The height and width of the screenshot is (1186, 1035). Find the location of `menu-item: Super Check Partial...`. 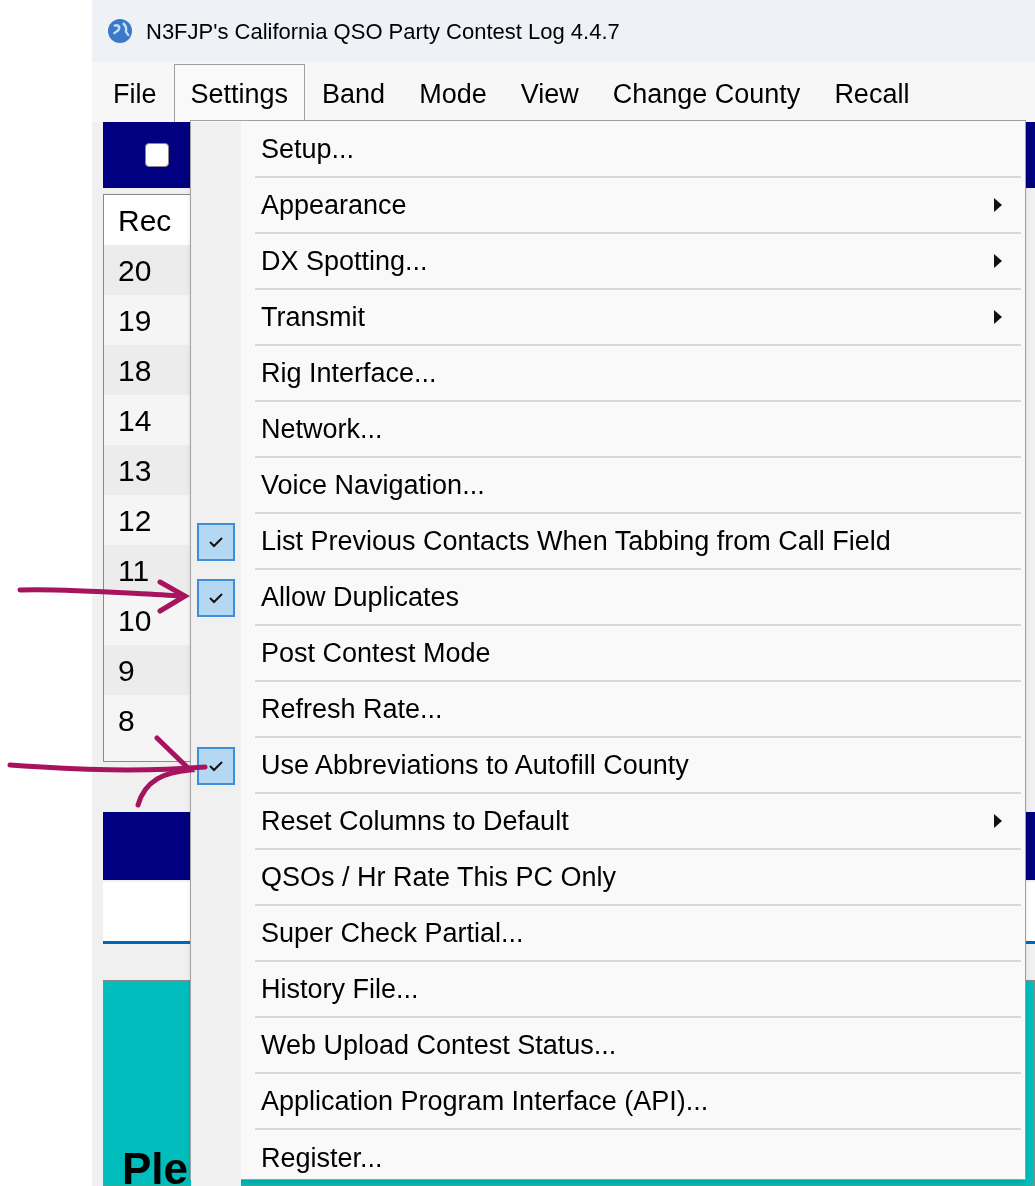

menu-item: Super Check Partial... is located at coordinates (608, 934).